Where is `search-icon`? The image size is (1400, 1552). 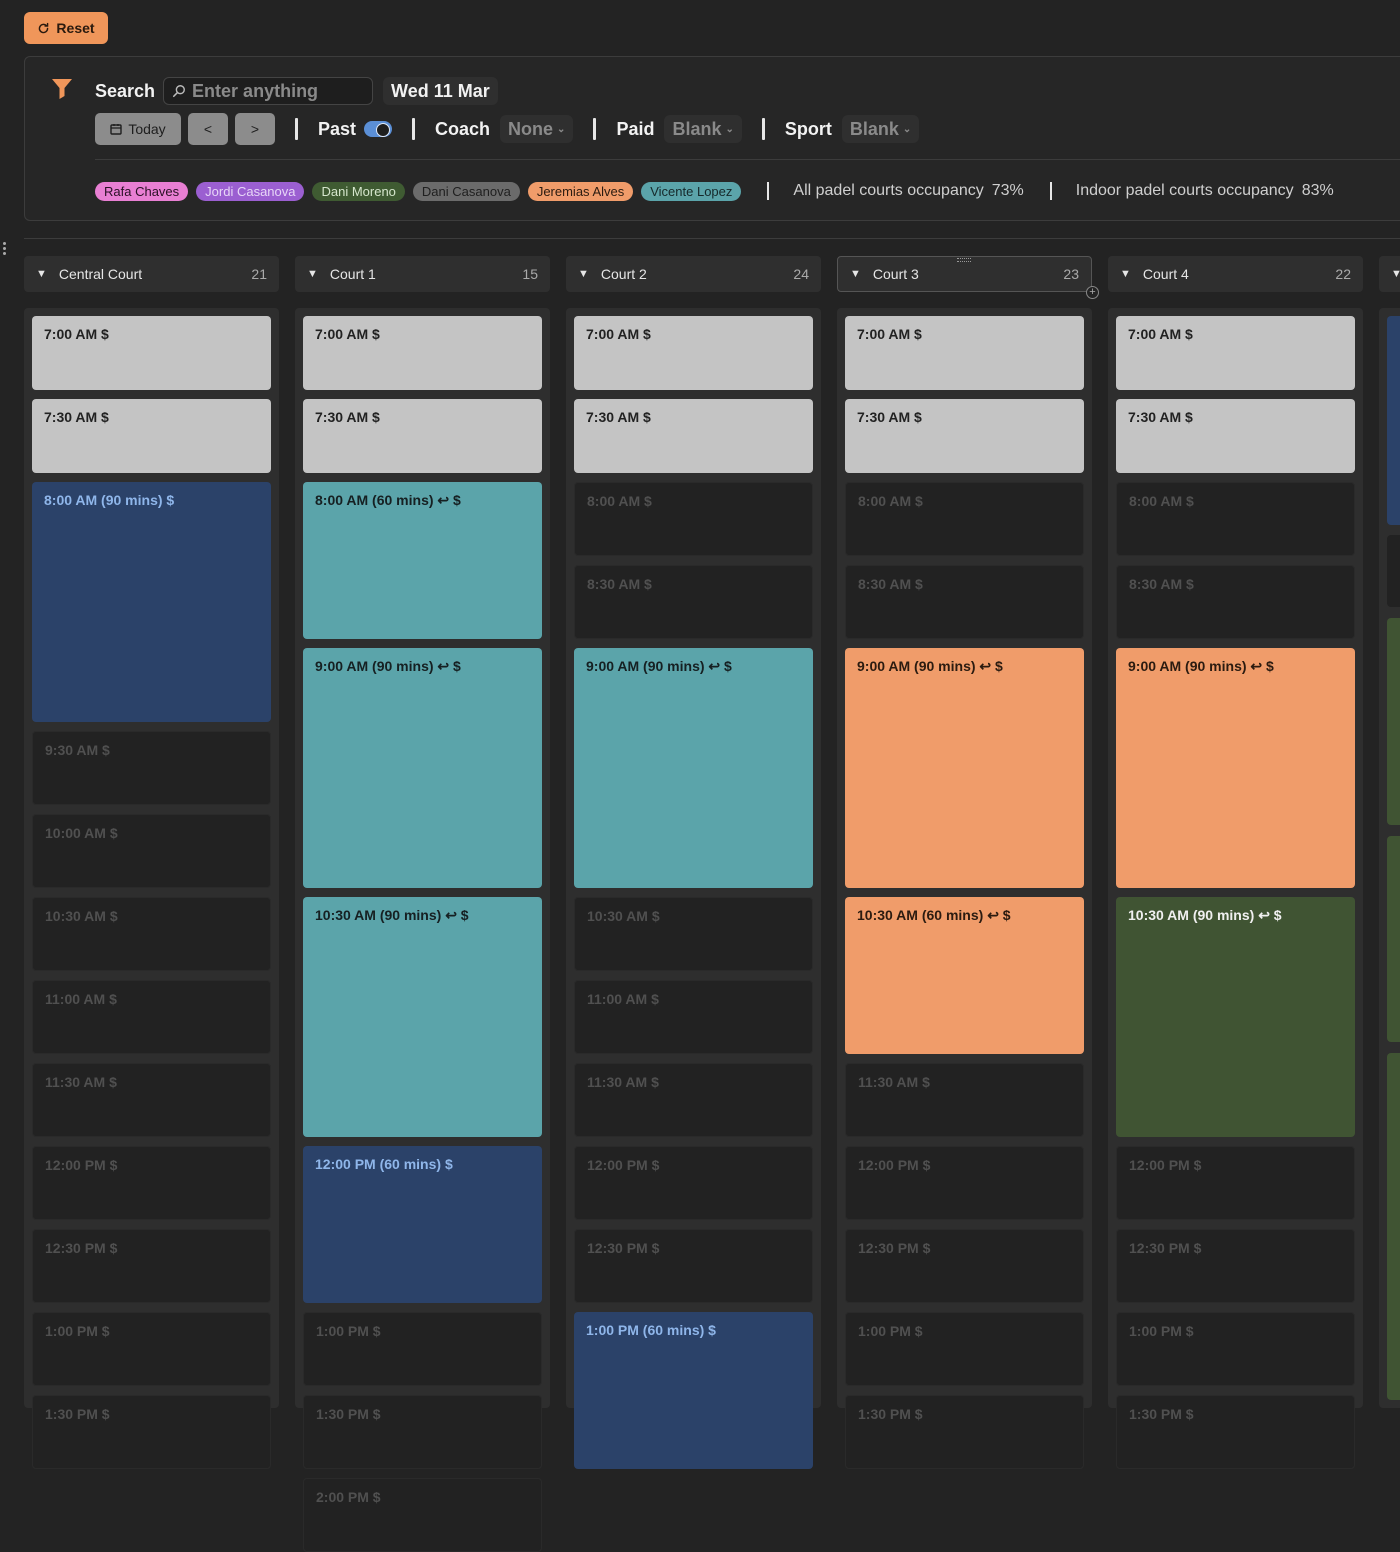
search-icon is located at coordinates (179, 91).